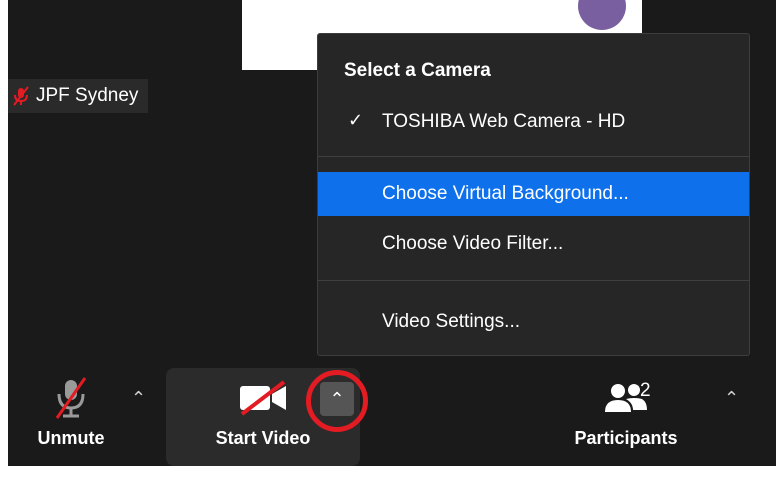 The height and width of the screenshot is (483, 776). I want to click on video-off-icon, so click(263, 398).